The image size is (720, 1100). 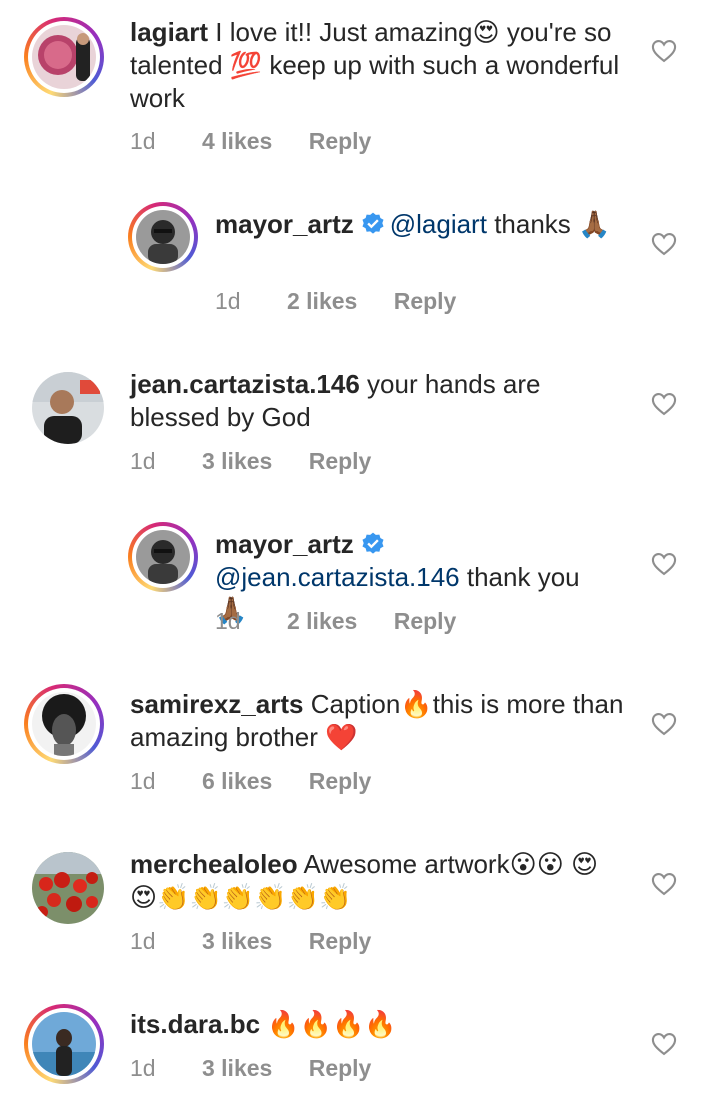 What do you see at coordinates (169, 32) in the screenshot?
I see `comment-username: lagiart` at bounding box center [169, 32].